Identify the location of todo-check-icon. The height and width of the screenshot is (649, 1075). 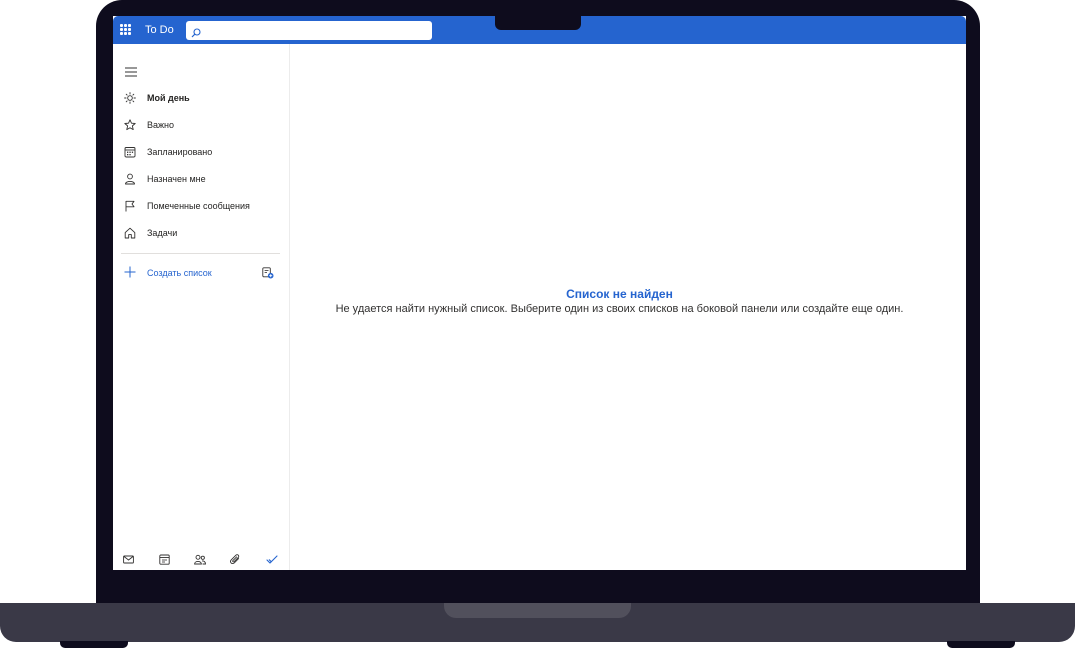
(272, 561).